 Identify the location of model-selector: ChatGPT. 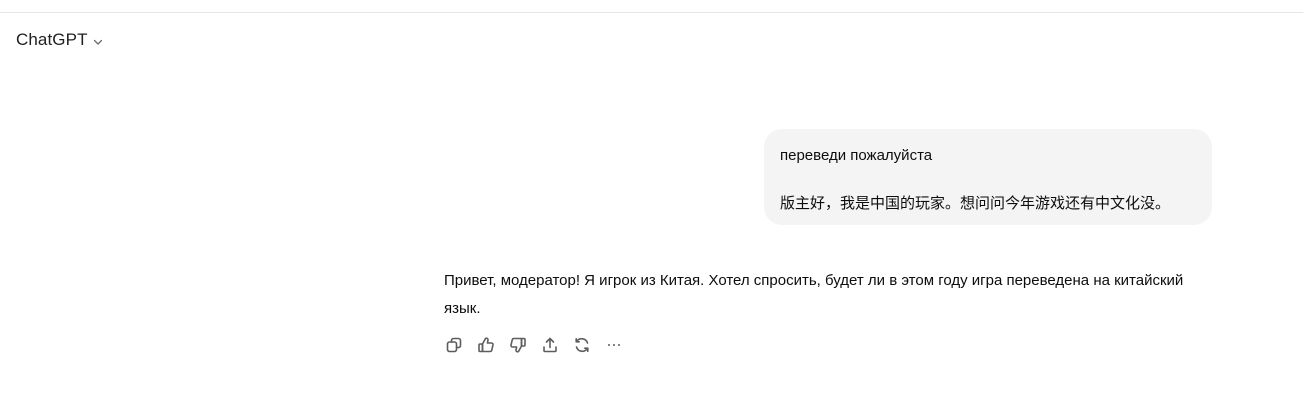
(60, 40).